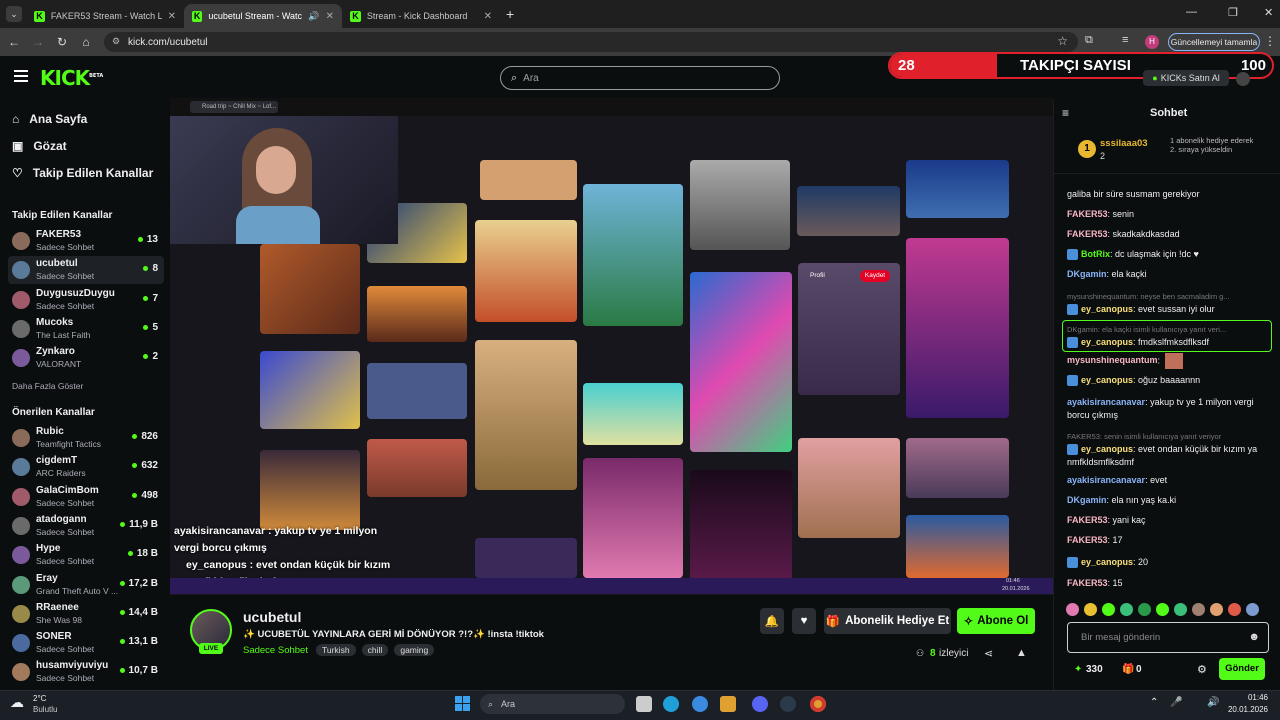 The image size is (1280, 720). What do you see at coordinates (1254, 637) in the screenshot?
I see `emoji-picker-icon: ☻` at bounding box center [1254, 637].